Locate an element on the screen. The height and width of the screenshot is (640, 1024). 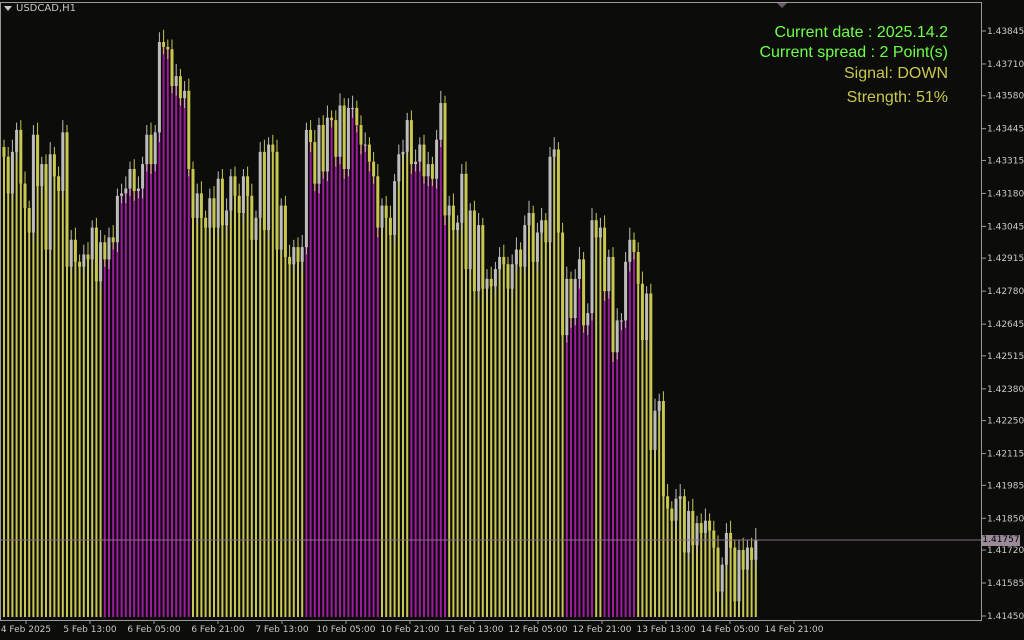
time-tick-label: 10 Feb 05:00 is located at coordinates (345, 630).